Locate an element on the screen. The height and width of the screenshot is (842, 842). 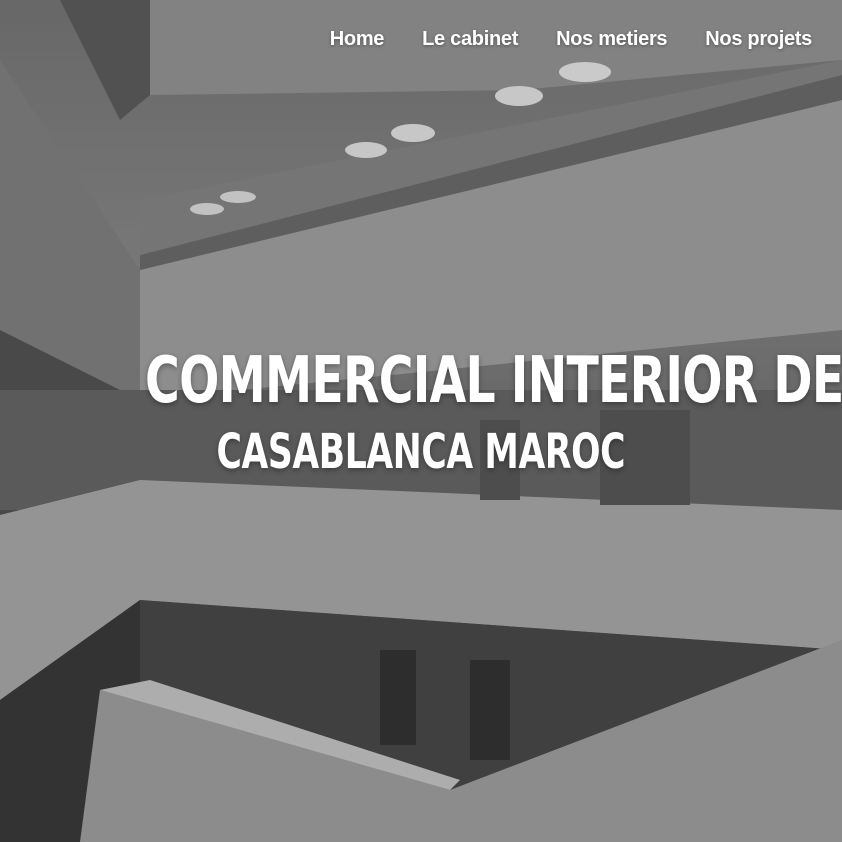
nav-link-le-cabinet: Le cabinet is located at coordinates (470, 39).